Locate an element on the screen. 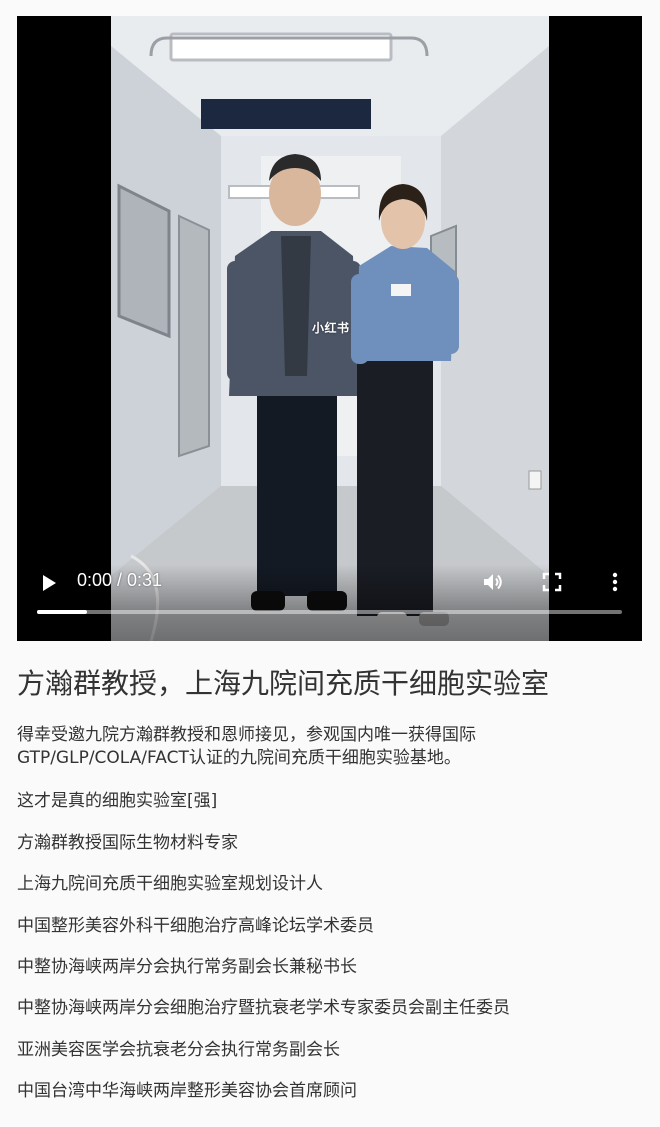  play-button is located at coordinates (49, 583).